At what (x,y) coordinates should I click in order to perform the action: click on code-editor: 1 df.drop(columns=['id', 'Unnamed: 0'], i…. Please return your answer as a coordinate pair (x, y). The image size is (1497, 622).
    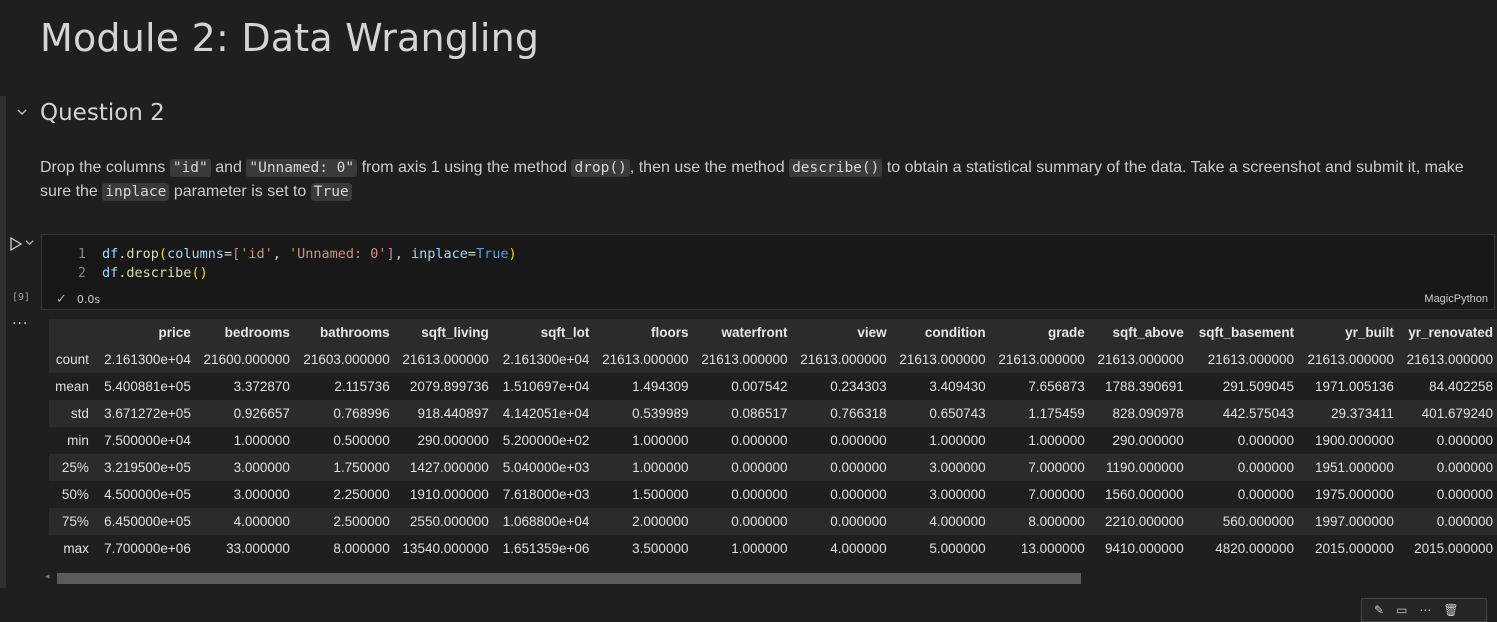
    Looking at the image, I should click on (768, 272).